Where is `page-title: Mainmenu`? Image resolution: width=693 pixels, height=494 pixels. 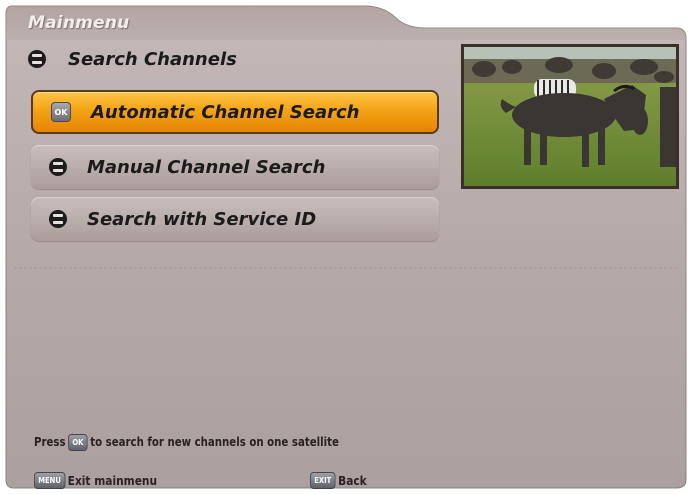 page-title: Mainmenu is located at coordinates (79, 23).